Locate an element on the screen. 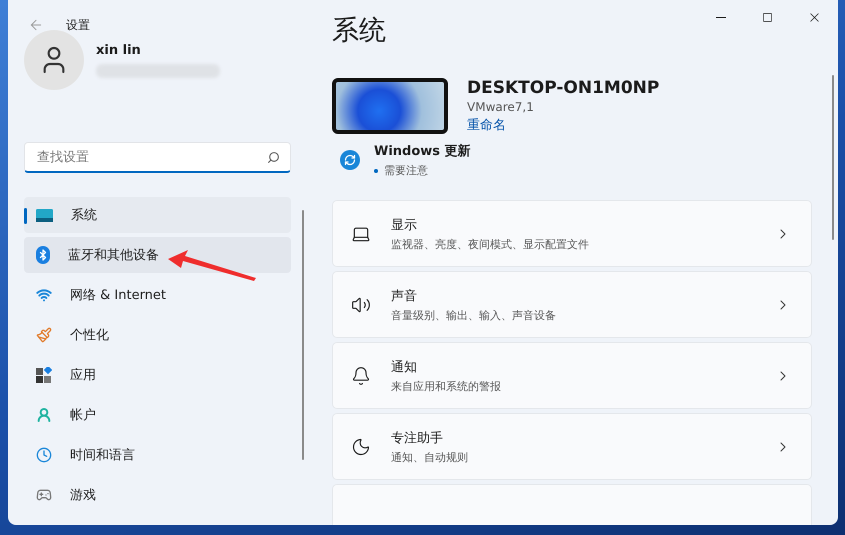  rename-link: 重命名 is located at coordinates (563, 125).